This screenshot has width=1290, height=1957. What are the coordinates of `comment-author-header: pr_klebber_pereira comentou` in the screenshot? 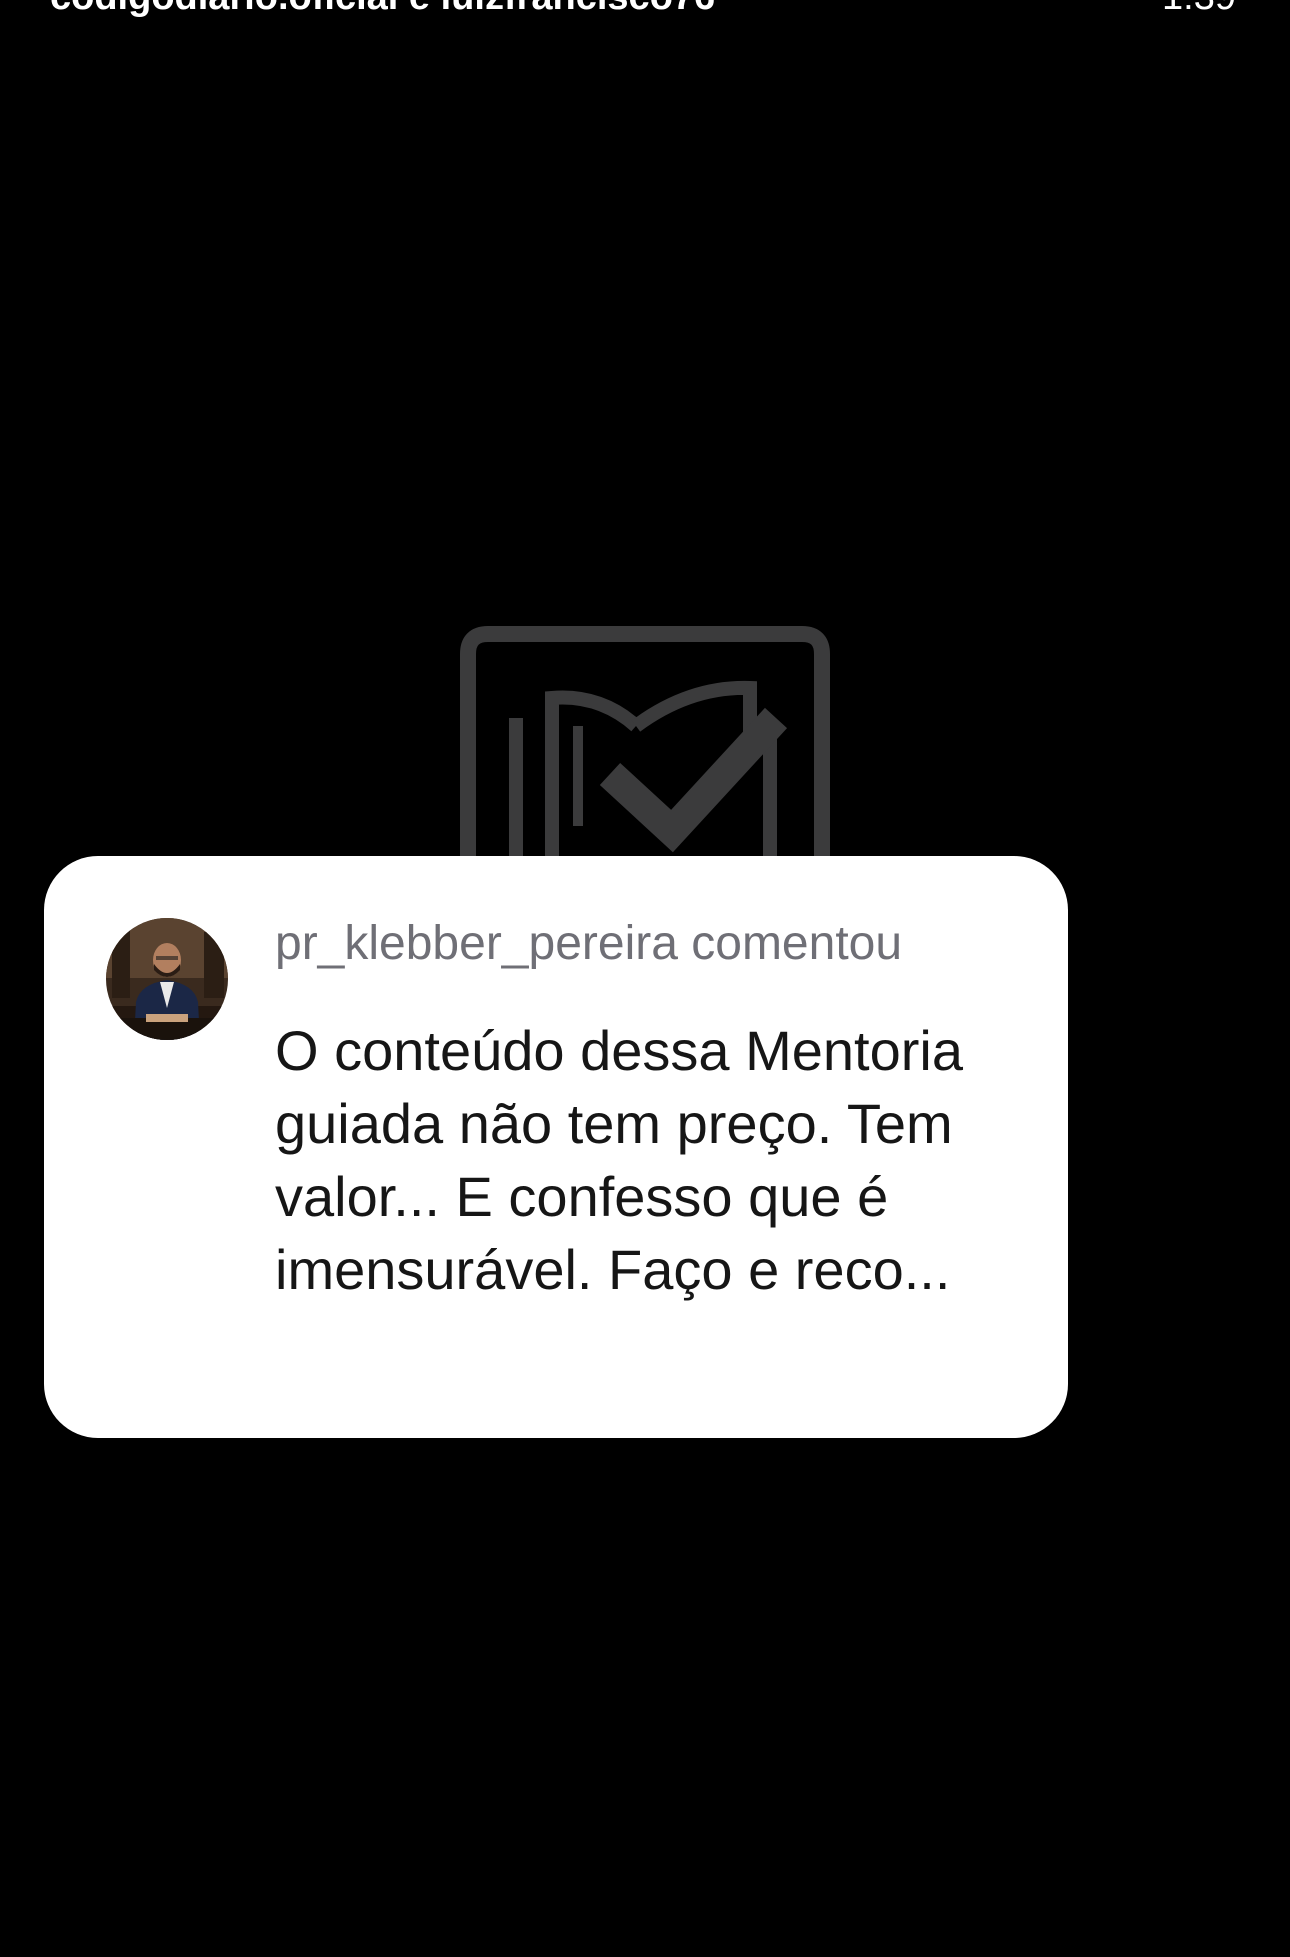 It's located at (588, 943).